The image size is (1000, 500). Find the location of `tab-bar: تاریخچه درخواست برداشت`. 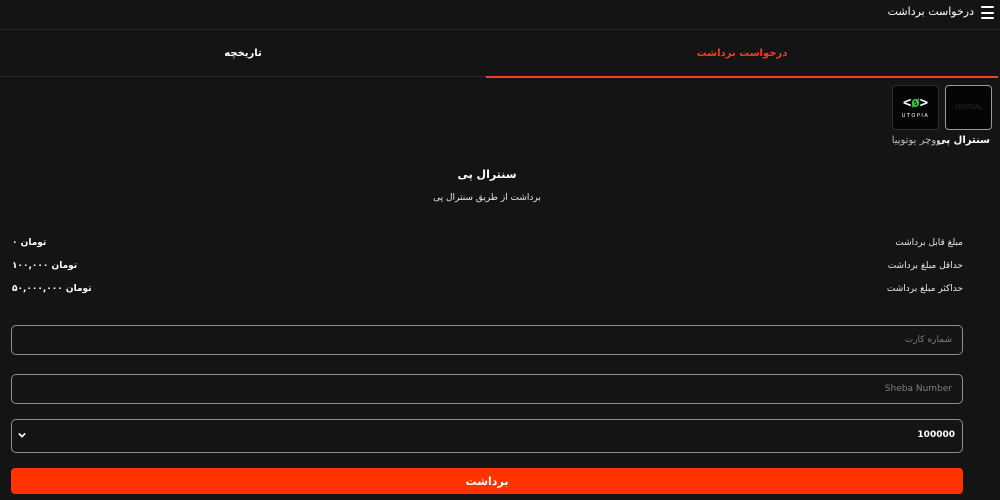

tab-bar: تاریخچه درخواست برداشت is located at coordinates (500, 54).